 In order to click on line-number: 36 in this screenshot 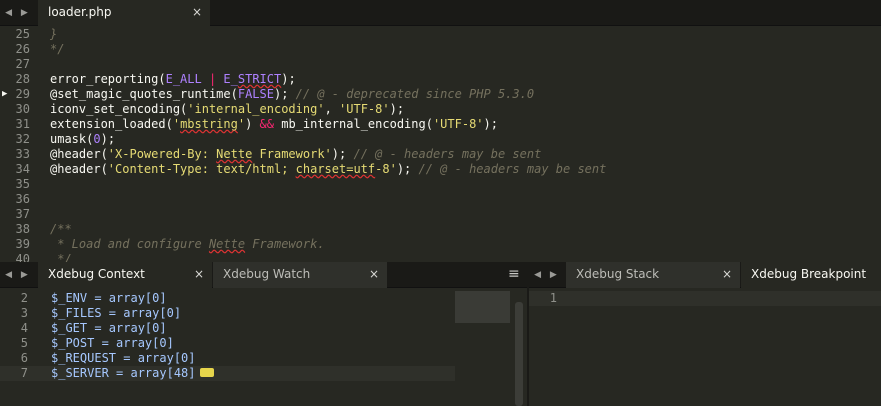, I will do `click(22, 199)`.